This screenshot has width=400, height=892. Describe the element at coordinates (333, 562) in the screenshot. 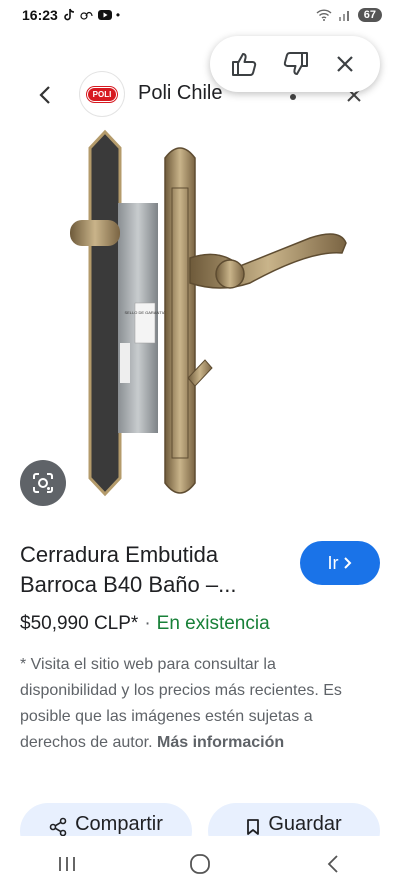

I see `visit-button-label: Ir` at that location.